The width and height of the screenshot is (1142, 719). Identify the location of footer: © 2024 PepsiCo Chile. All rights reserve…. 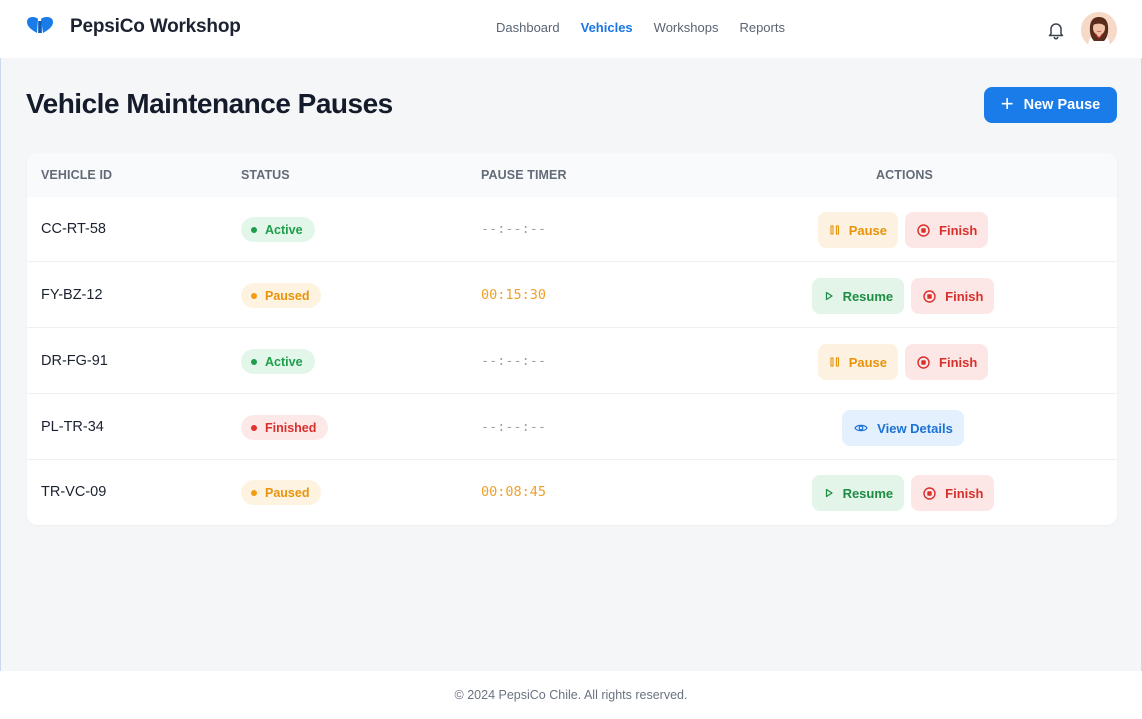
(571, 695).